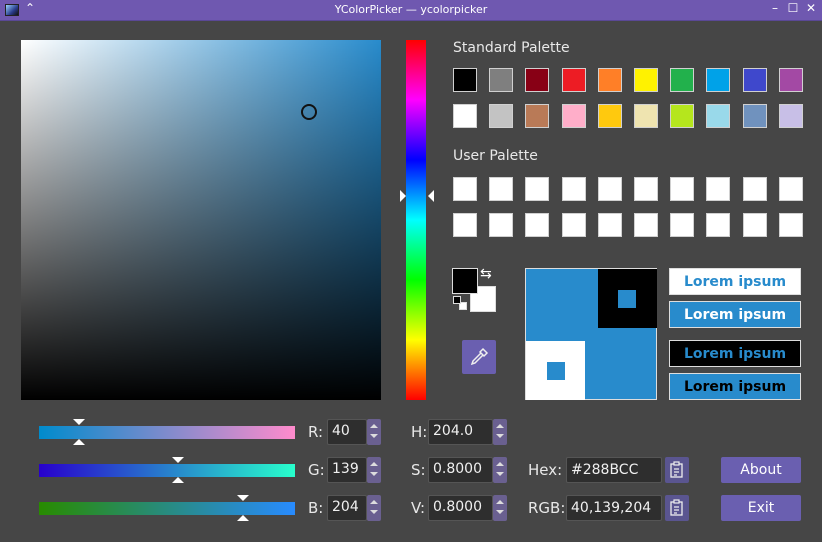  I want to click on color-preview, so click(591, 334).